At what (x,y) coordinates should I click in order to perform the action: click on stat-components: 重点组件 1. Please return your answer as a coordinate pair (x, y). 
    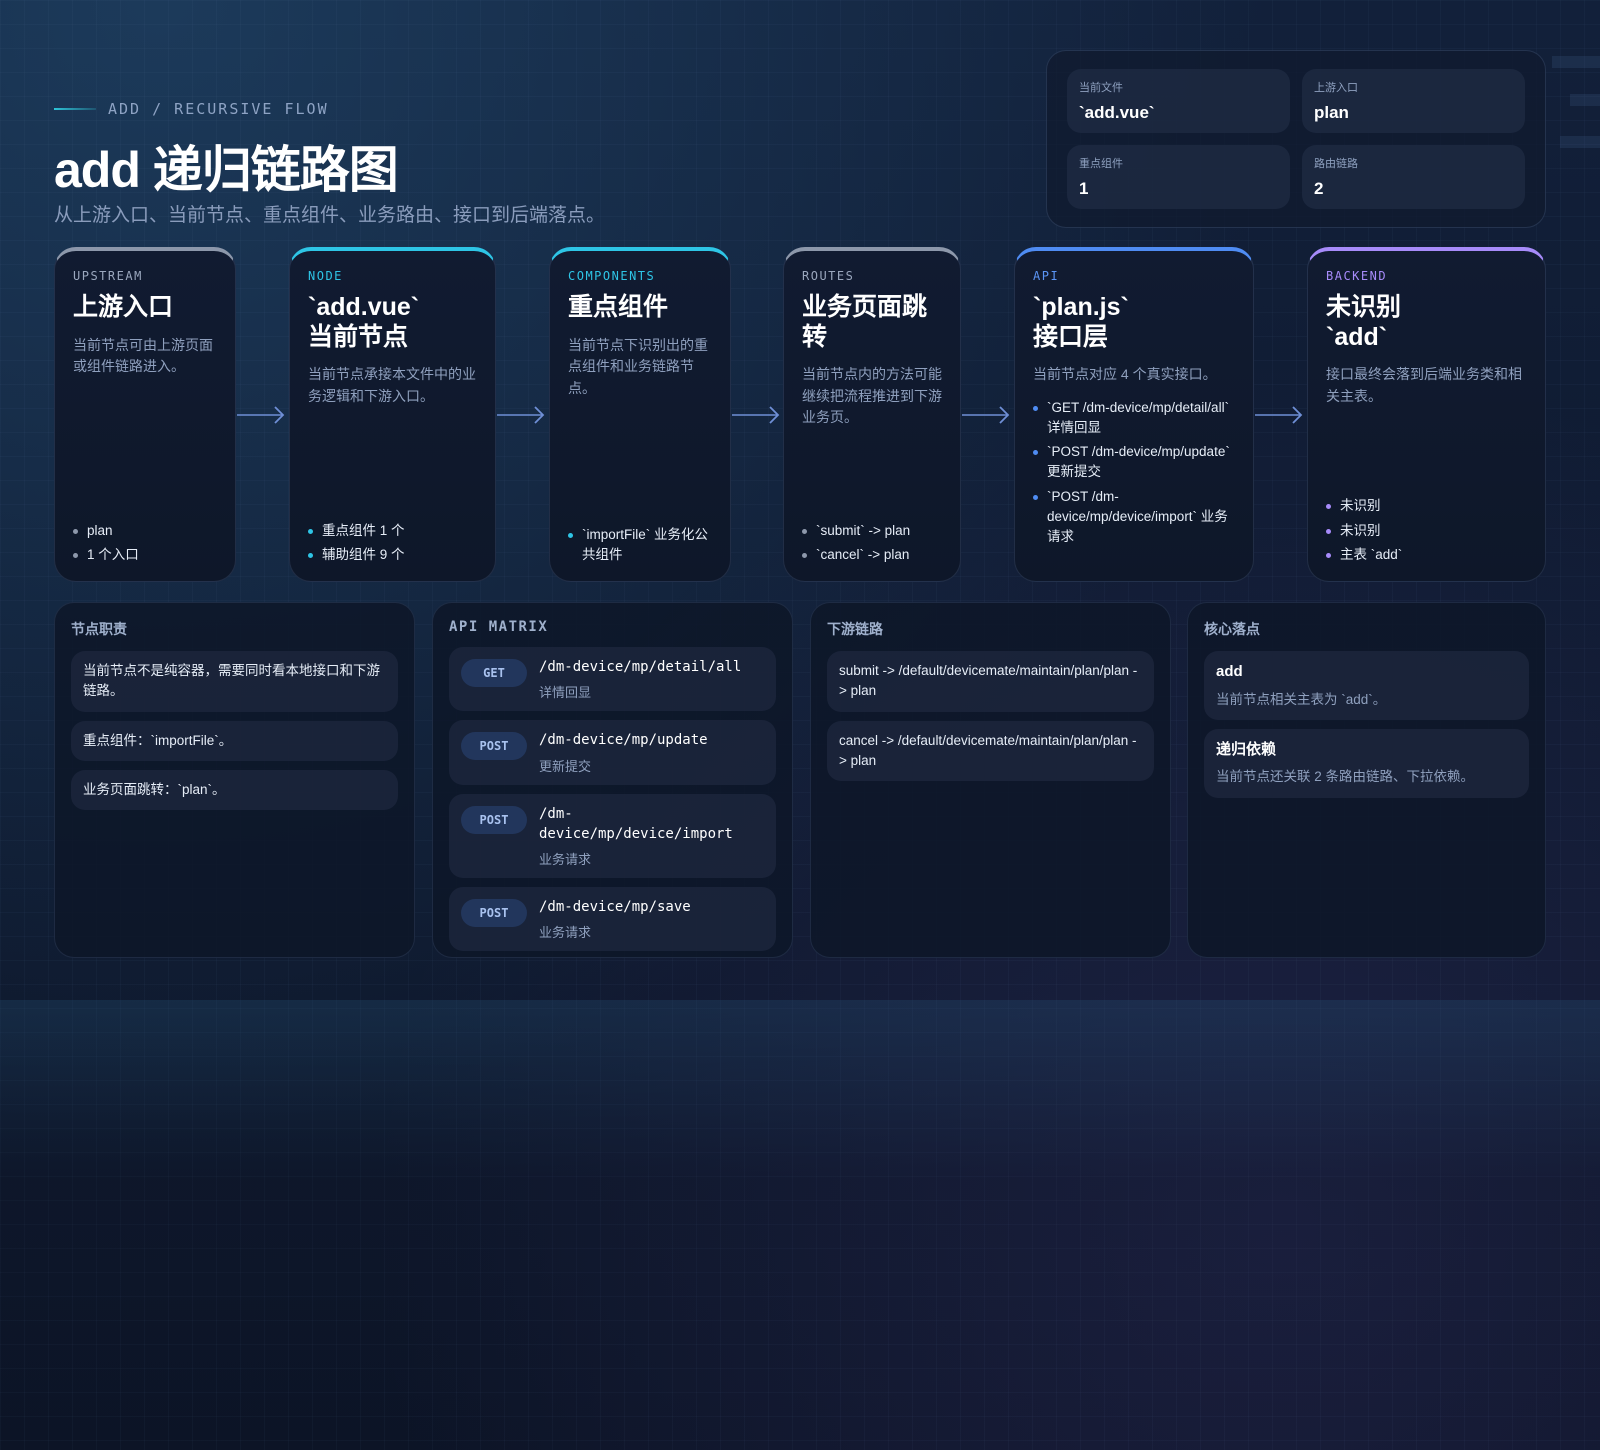
    Looking at the image, I should click on (1178, 177).